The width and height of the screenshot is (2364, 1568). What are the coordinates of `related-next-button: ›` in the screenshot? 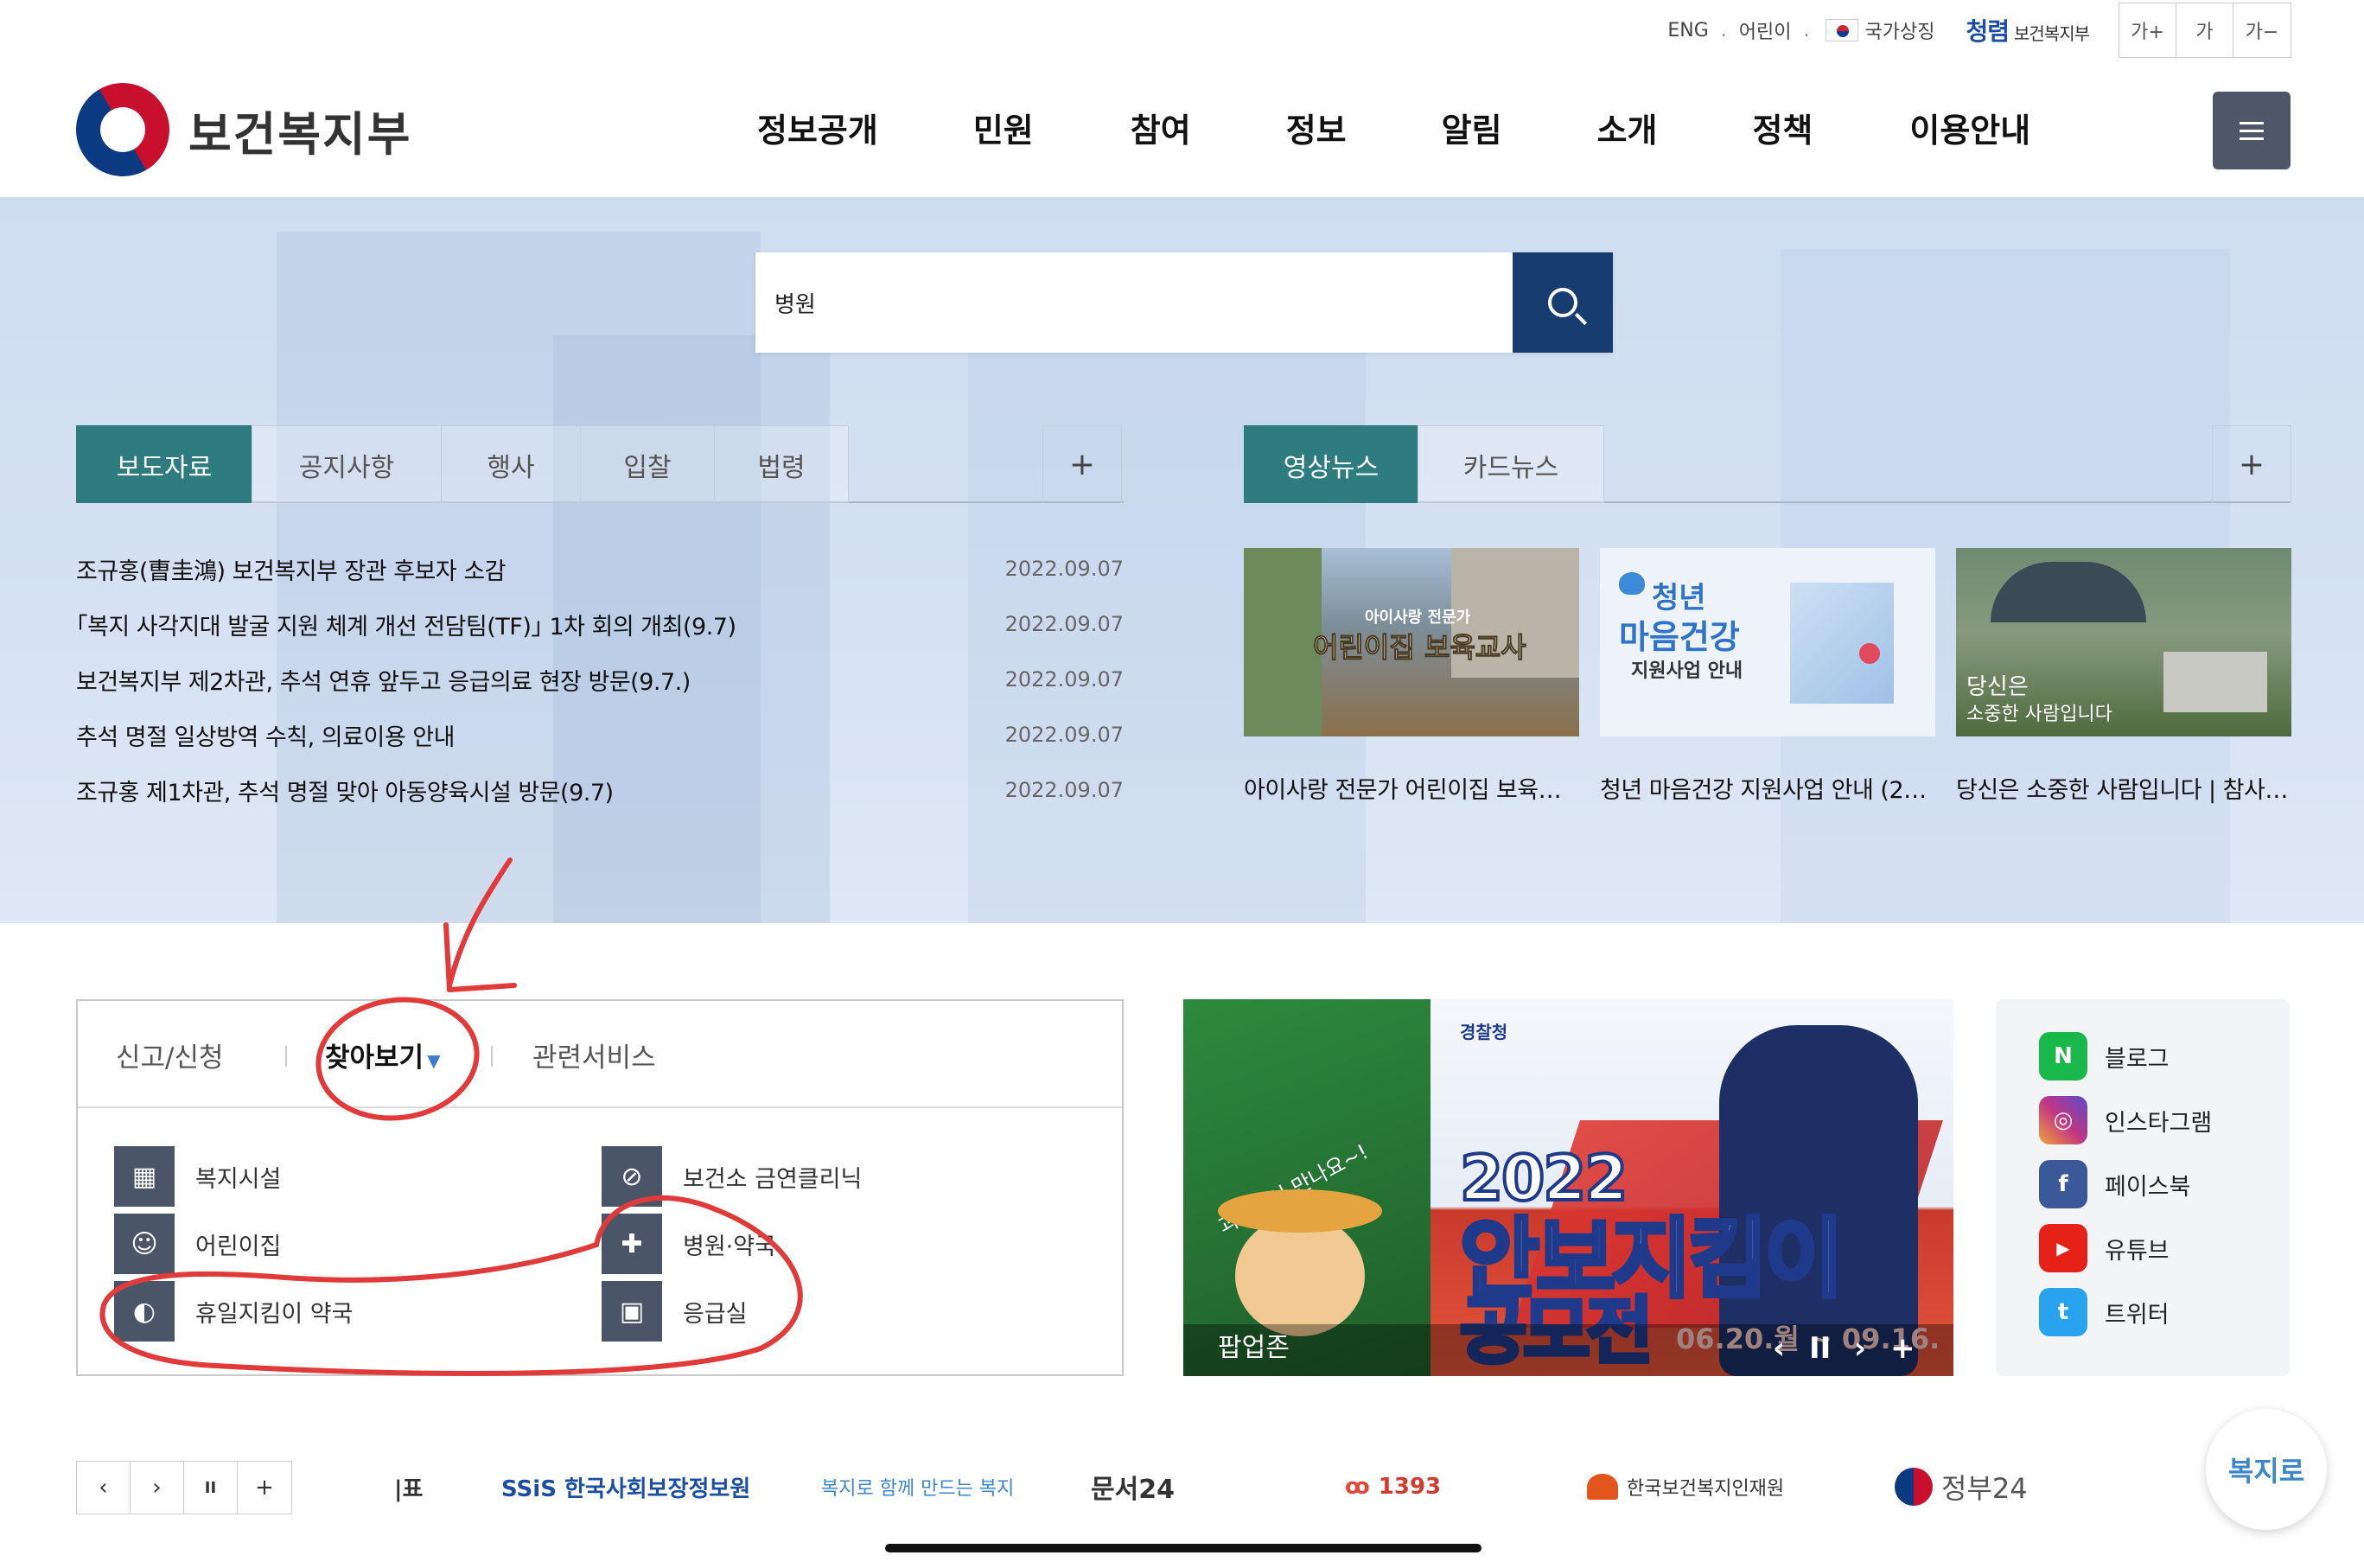 It's located at (157, 1488).